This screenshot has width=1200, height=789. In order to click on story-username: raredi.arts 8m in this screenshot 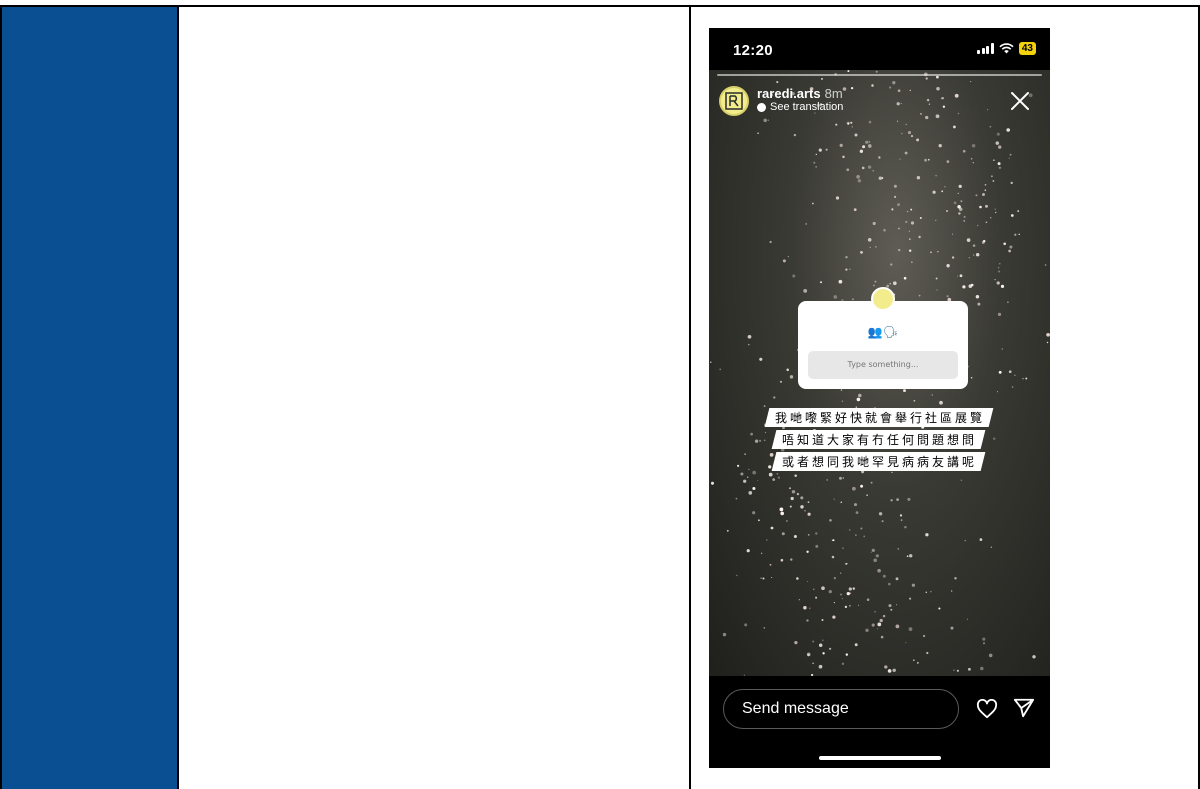, I will do `click(800, 93)`.